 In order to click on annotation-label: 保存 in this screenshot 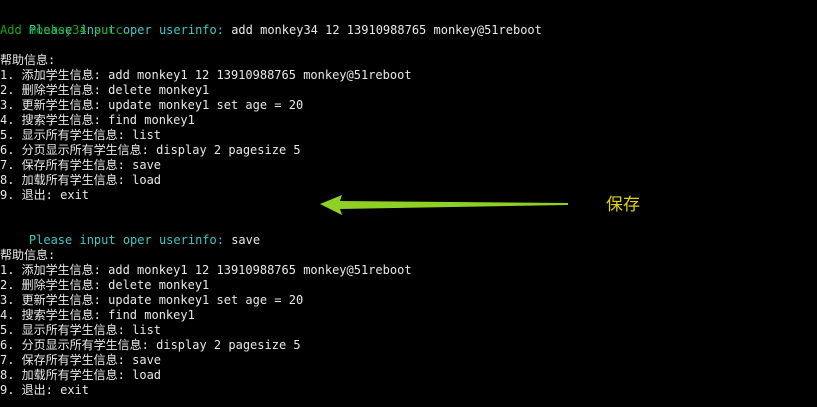, I will do `click(623, 205)`.